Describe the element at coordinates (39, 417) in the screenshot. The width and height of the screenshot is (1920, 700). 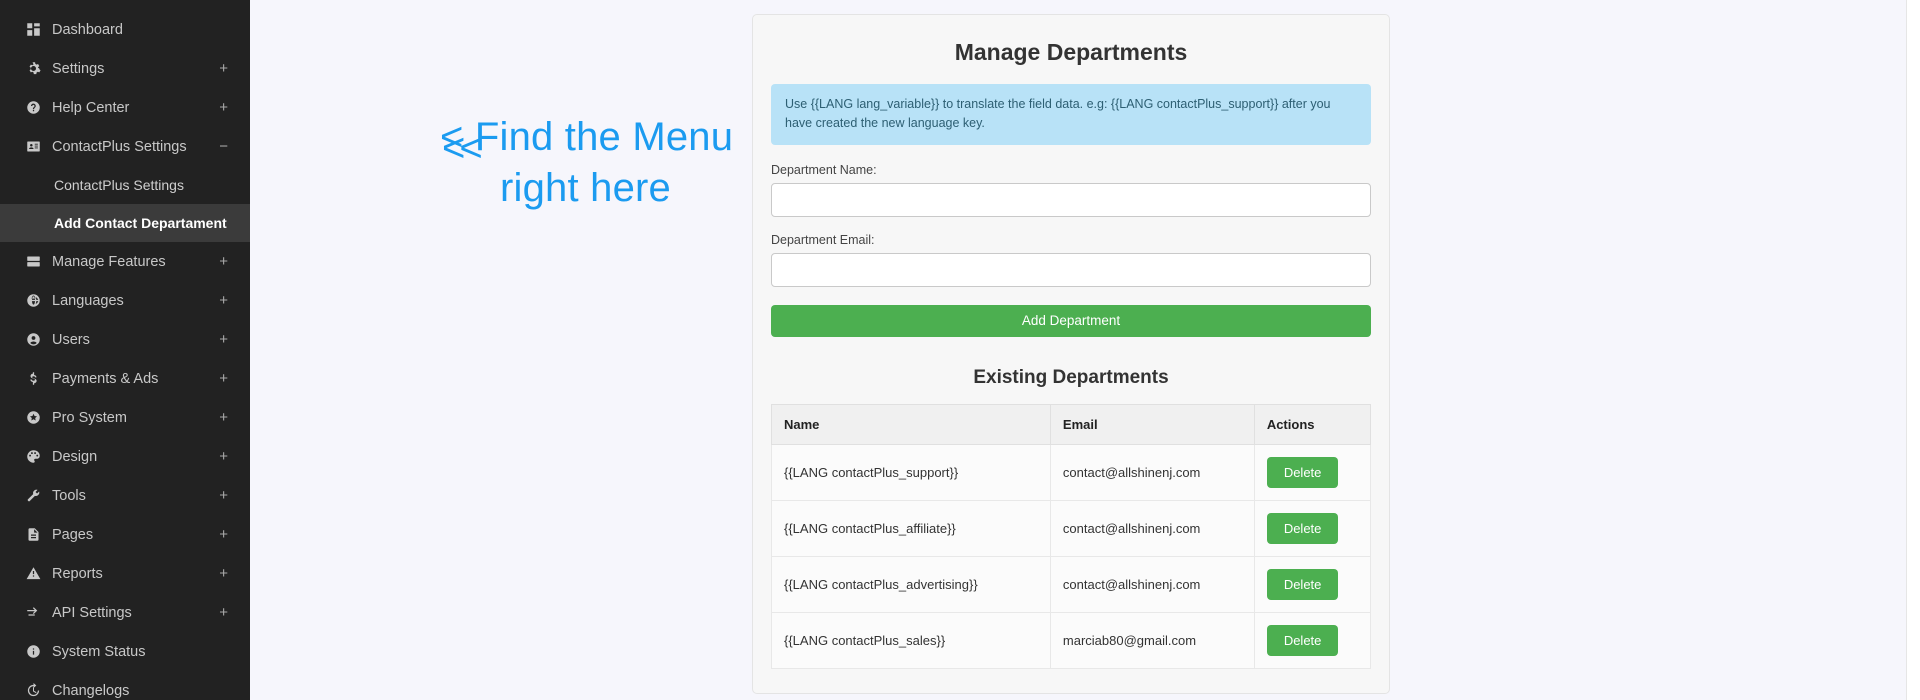
I see `star-badge-icon` at that location.